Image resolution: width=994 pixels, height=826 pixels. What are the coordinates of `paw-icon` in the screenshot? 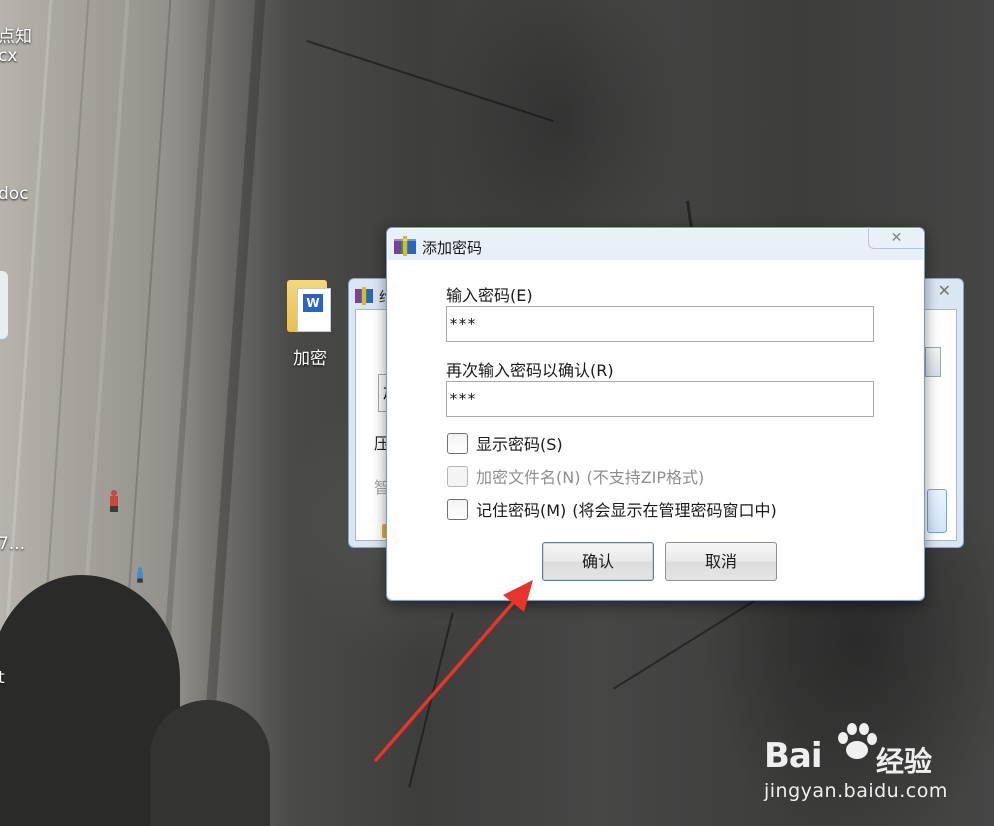 It's located at (857, 741).